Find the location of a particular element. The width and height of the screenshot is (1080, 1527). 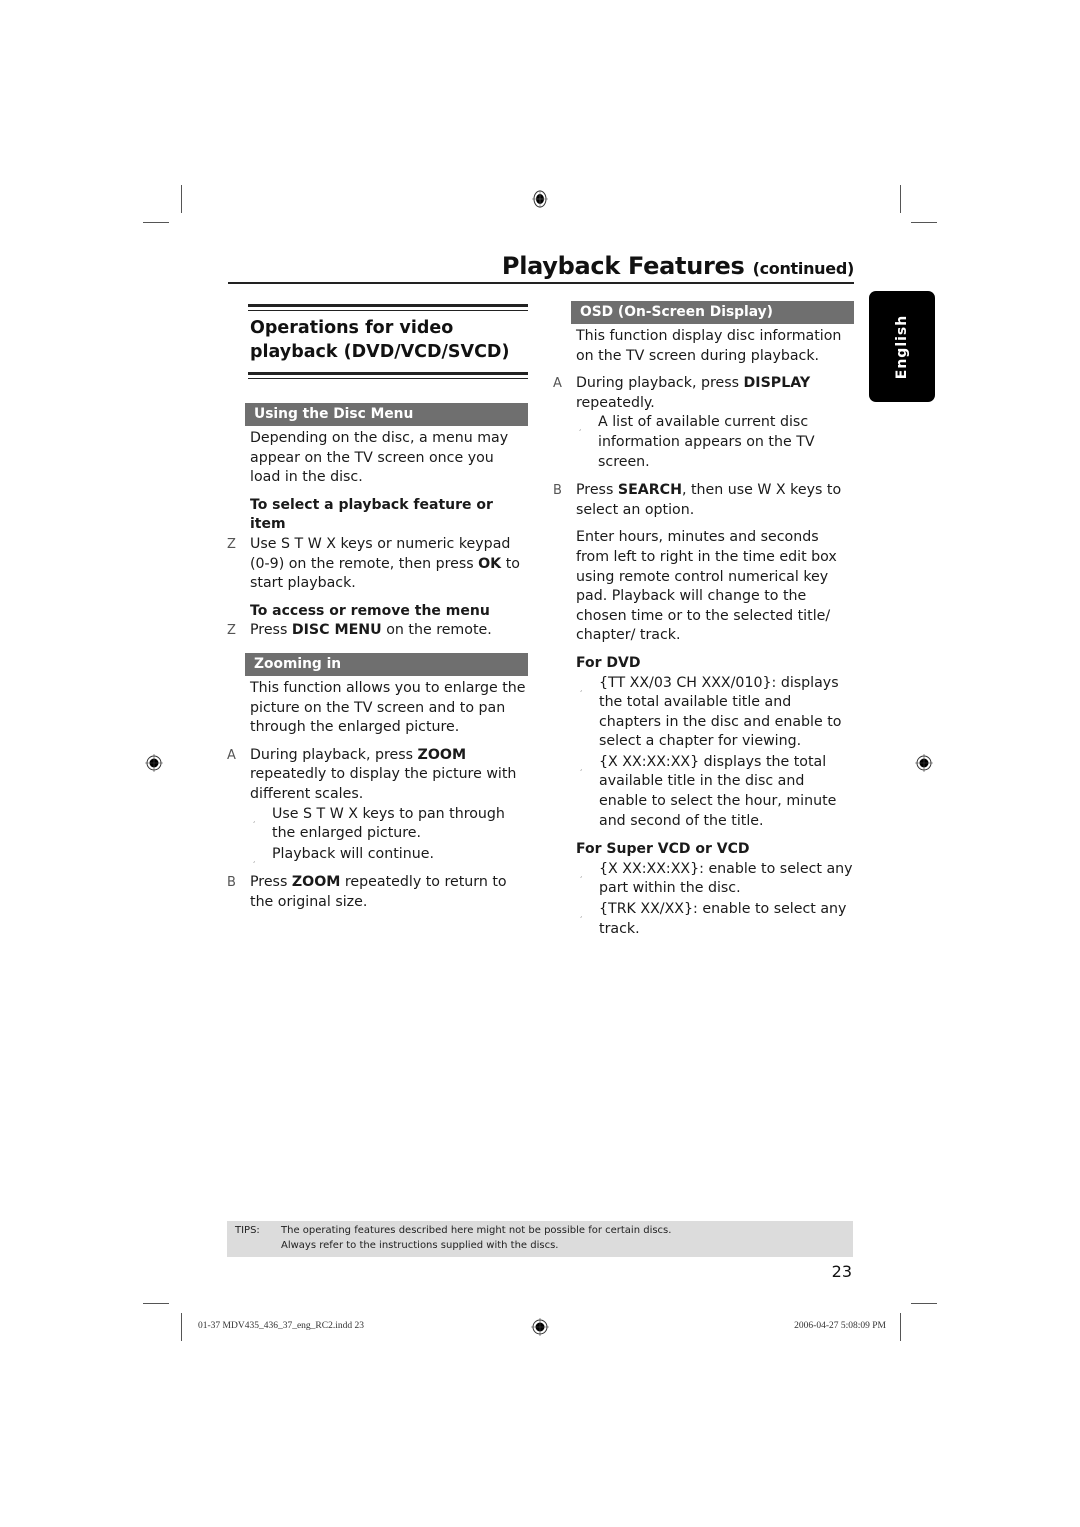

page-title-suffix: (continued) is located at coordinates (803, 268).